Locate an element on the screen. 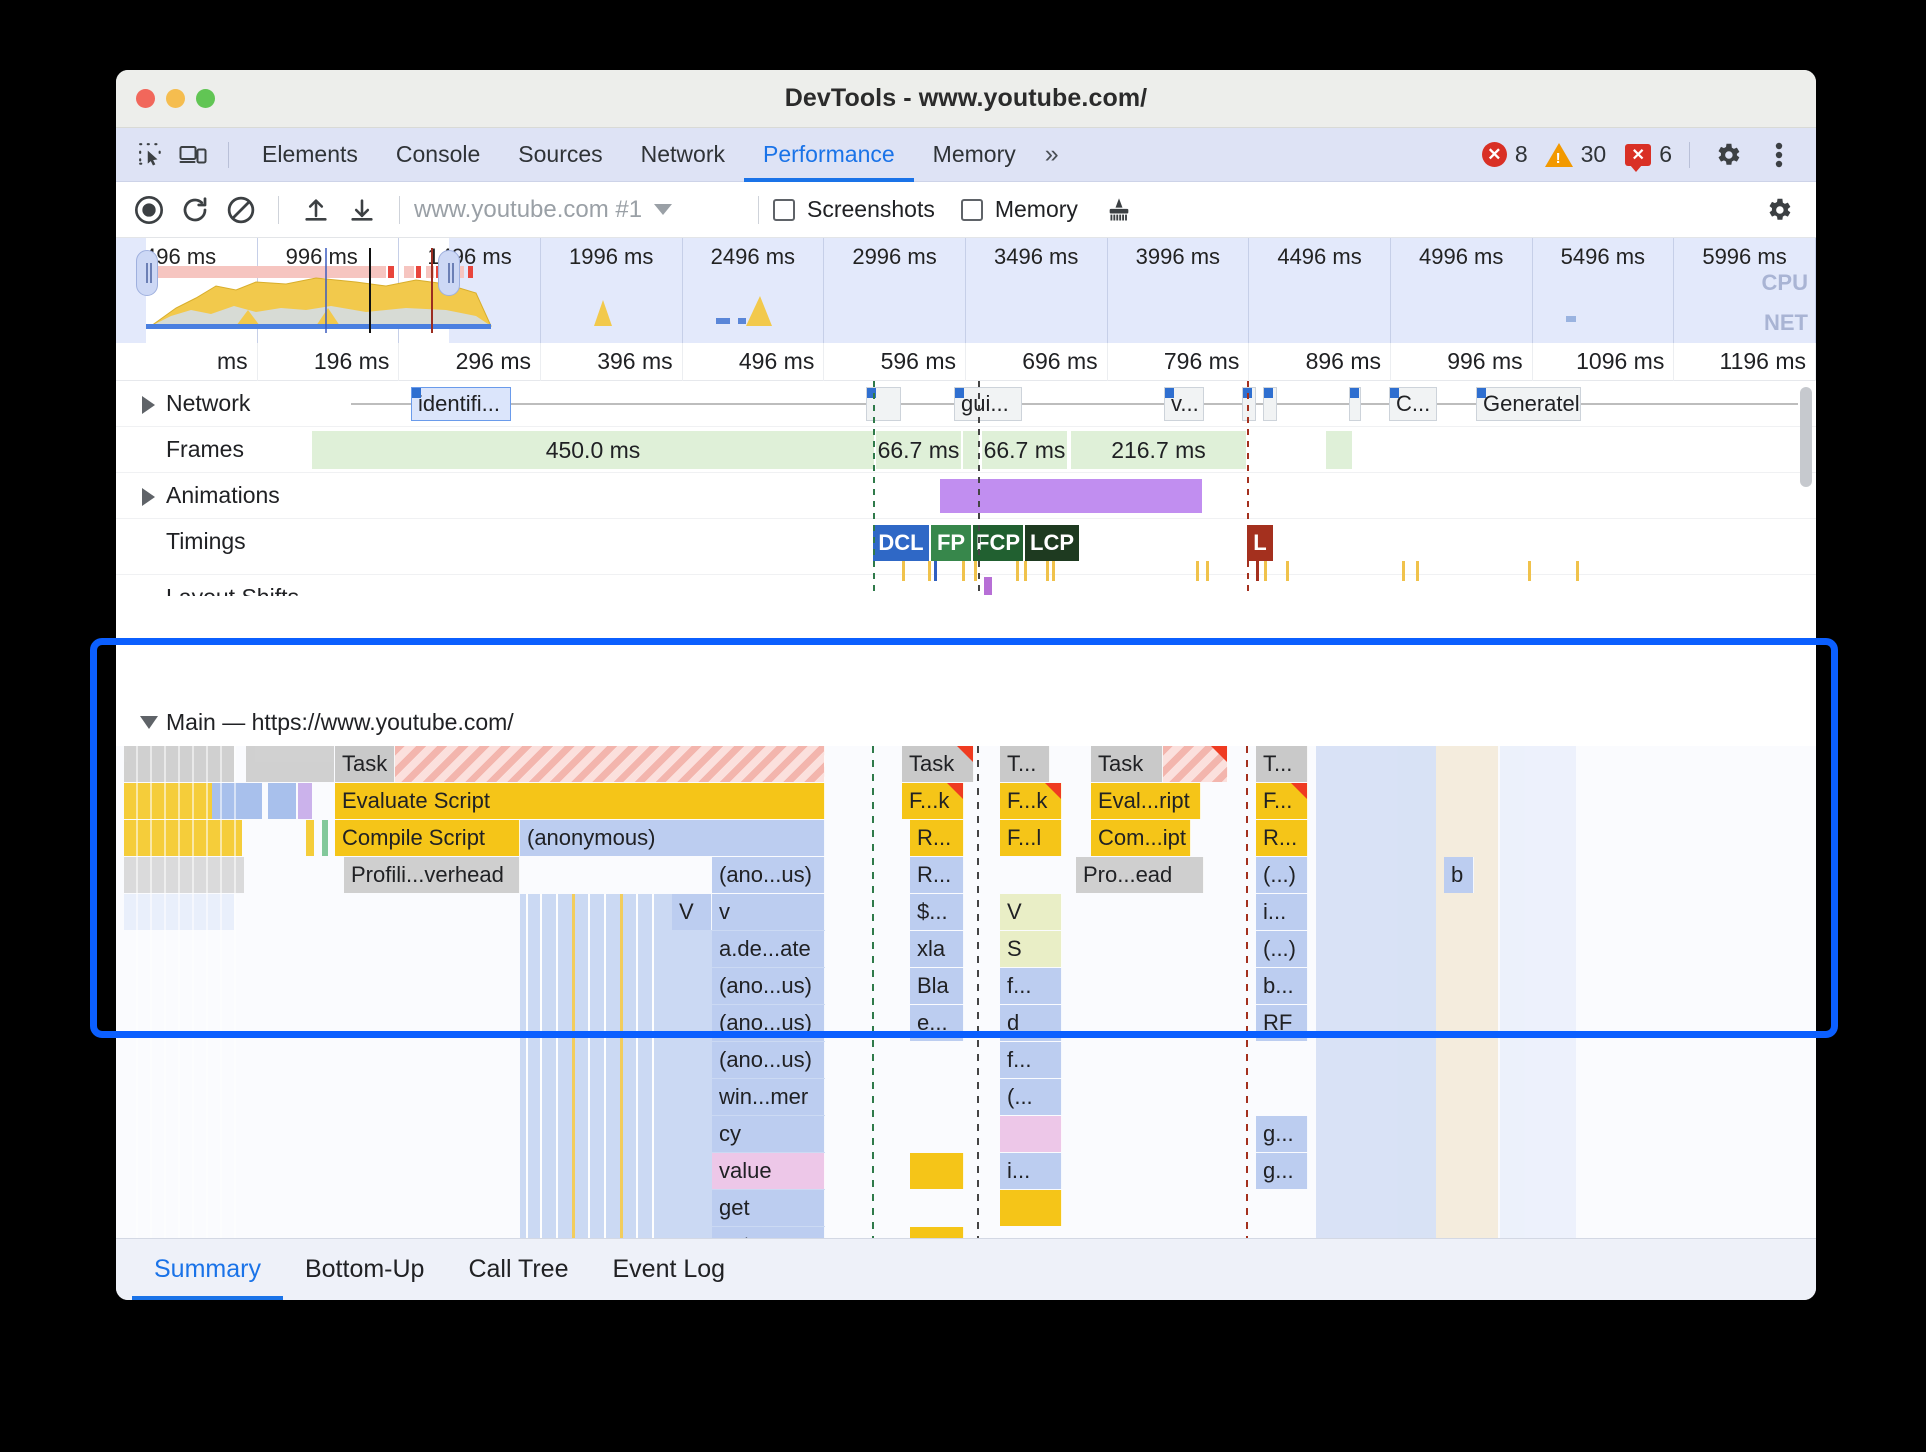 The image size is (1926, 1452). tab-sources: Sources is located at coordinates (560, 155).